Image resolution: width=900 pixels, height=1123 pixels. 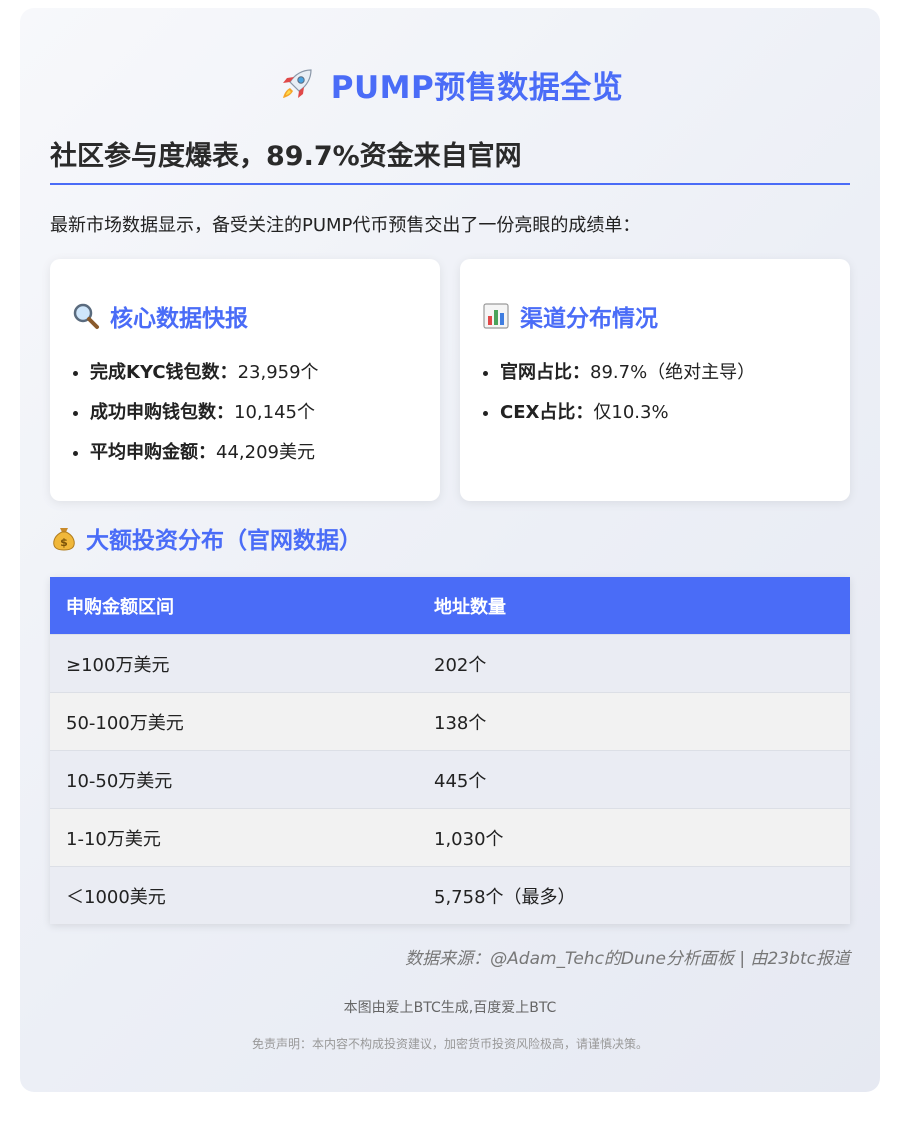 I want to click on range-cell: 10-50万美元, so click(x=234, y=779).